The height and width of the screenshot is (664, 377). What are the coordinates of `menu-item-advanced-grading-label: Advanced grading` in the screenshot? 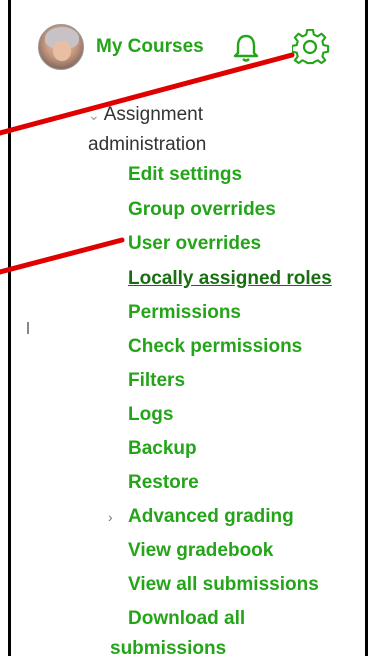 It's located at (211, 516).